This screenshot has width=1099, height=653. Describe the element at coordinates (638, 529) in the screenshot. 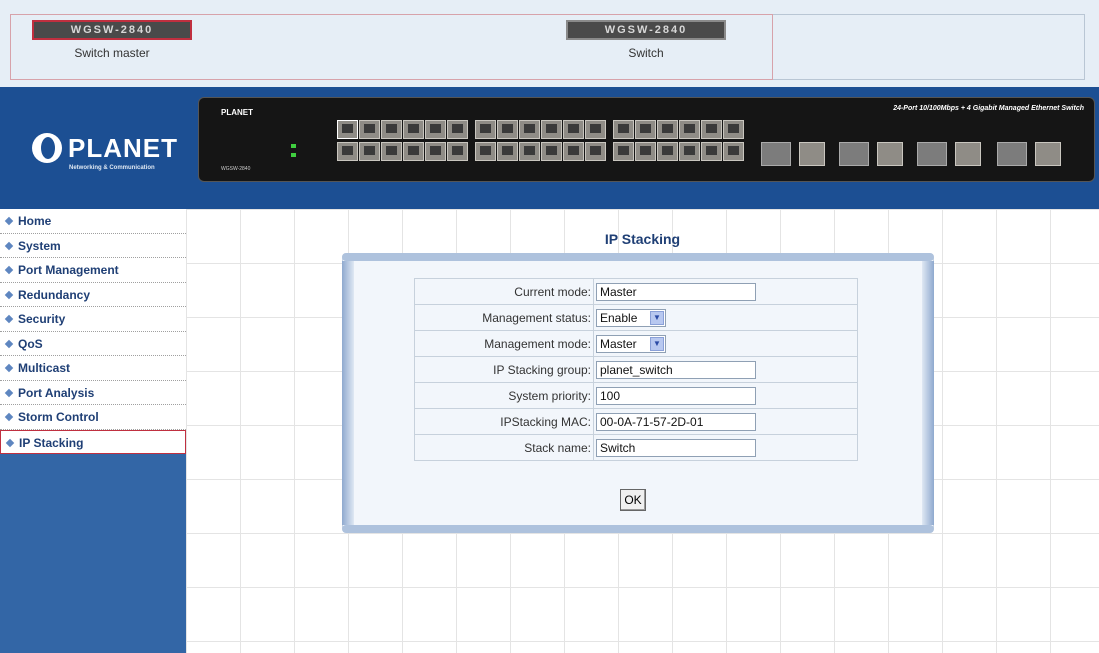

I see `panel-border-bottom` at that location.